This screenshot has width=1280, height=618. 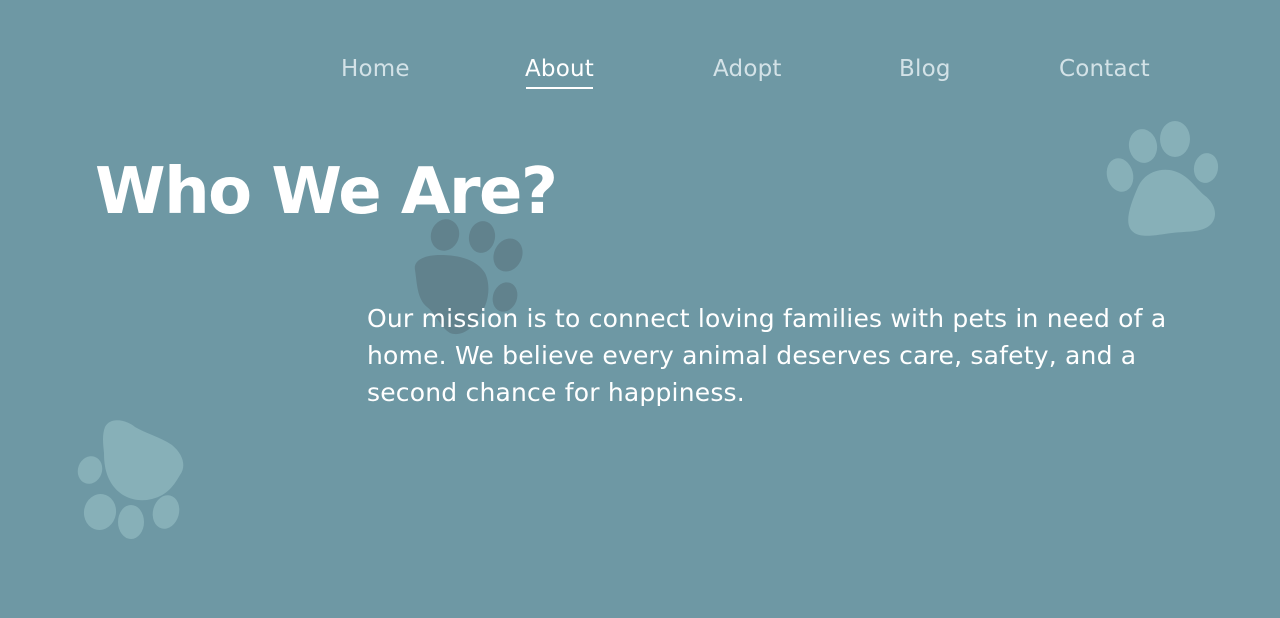 I want to click on main-nav: Home About Adopt Blog Contact, so click(x=640, y=72).